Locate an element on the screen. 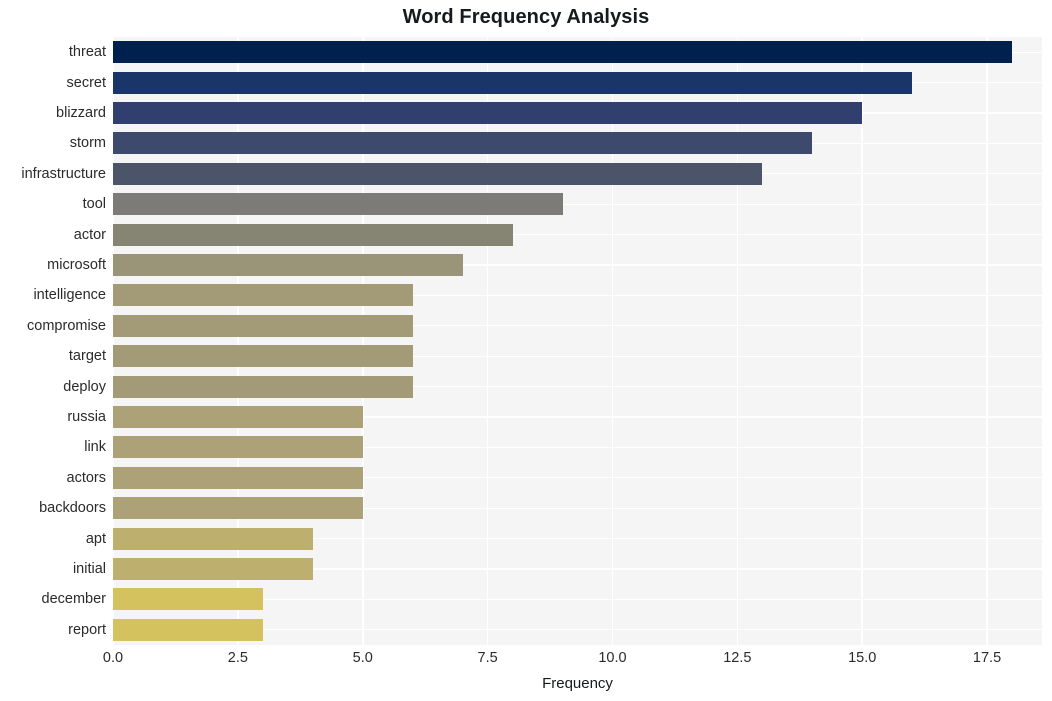  bar-backdoors is located at coordinates (238, 508).